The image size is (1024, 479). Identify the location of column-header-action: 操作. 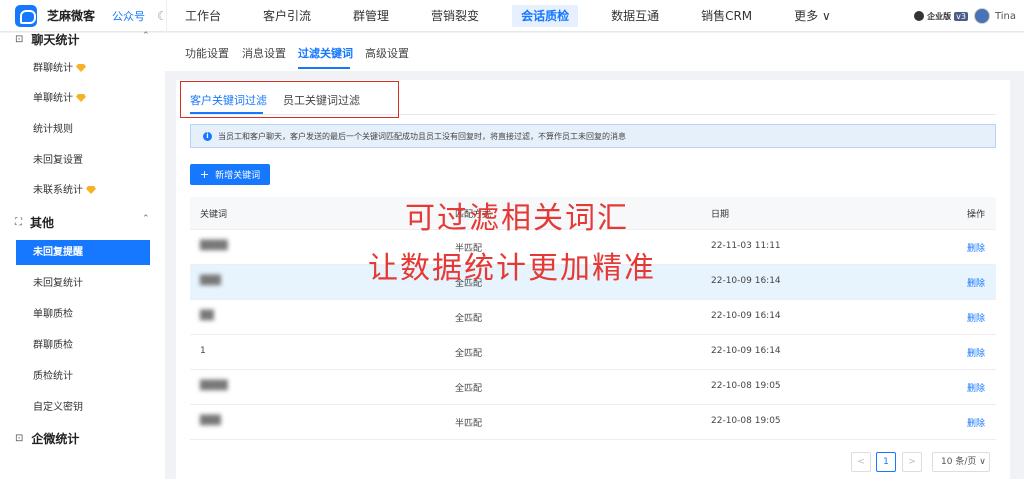
(976, 215).